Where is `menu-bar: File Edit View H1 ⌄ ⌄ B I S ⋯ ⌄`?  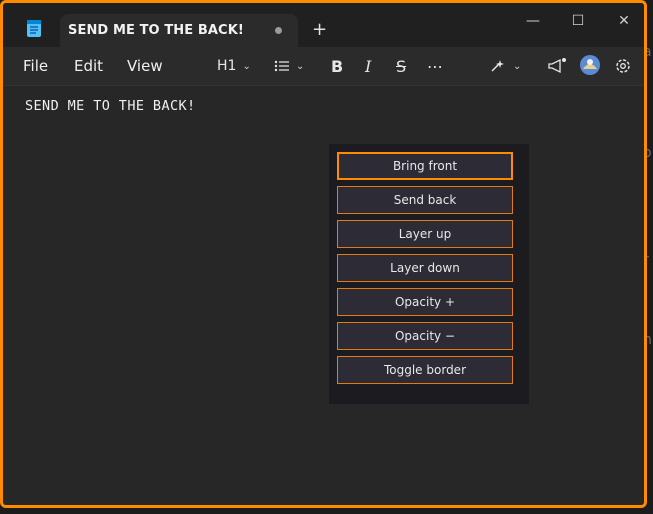
menu-bar: File Edit View H1 ⌄ ⌄ B I S ⋯ ⌄ is located at coordinates (323, 66).